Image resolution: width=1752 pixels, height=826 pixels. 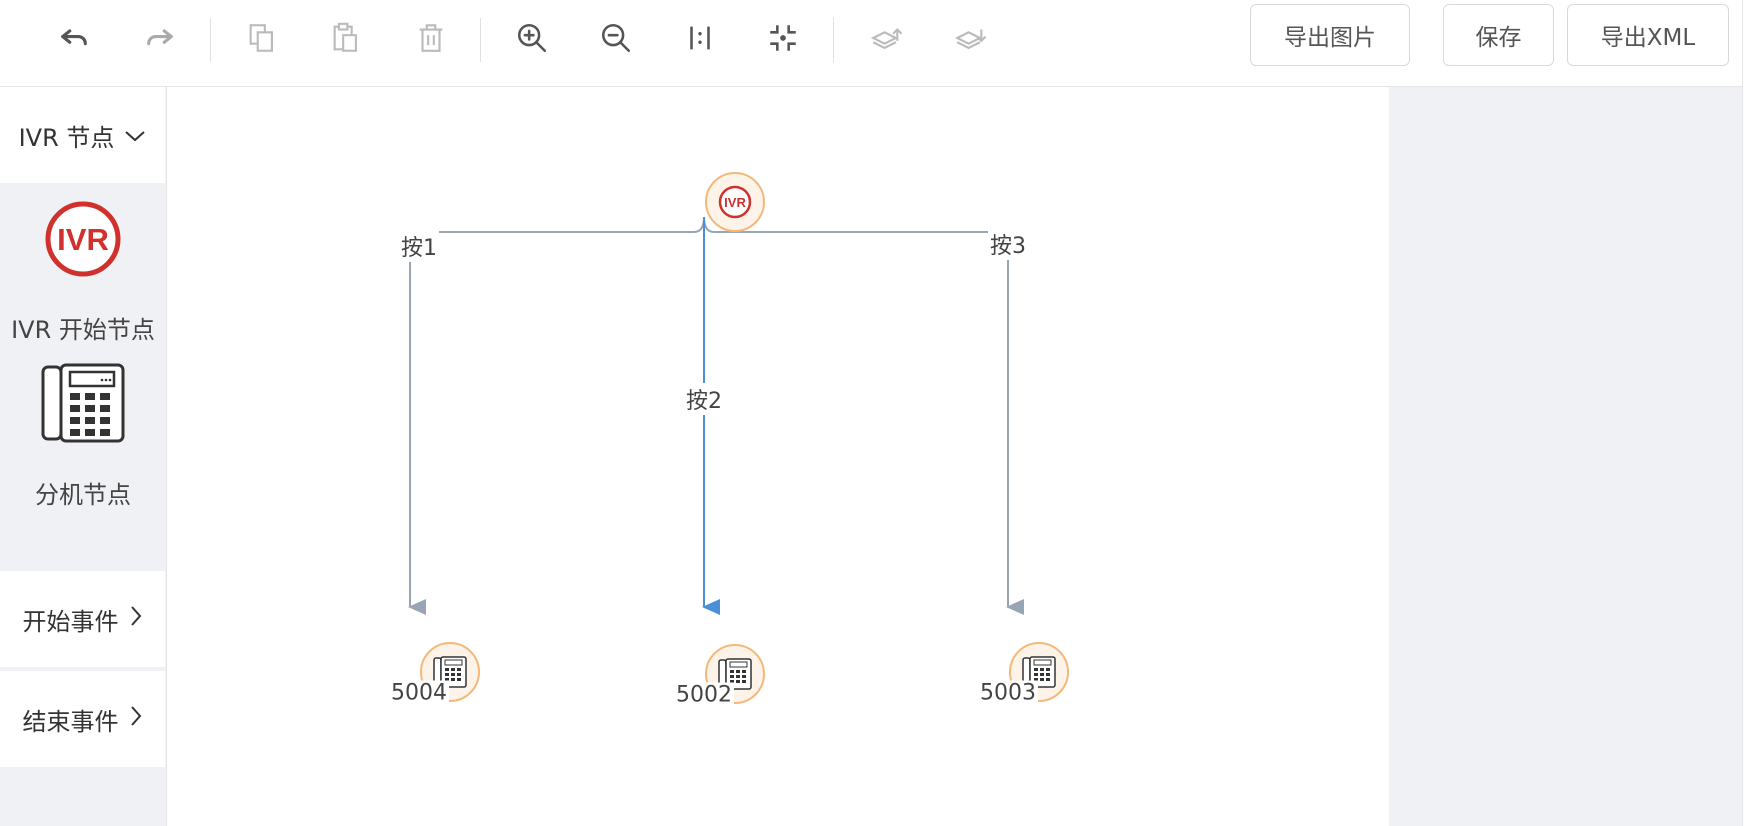 I want to click on paste-icon, so click(x=346, y=38).